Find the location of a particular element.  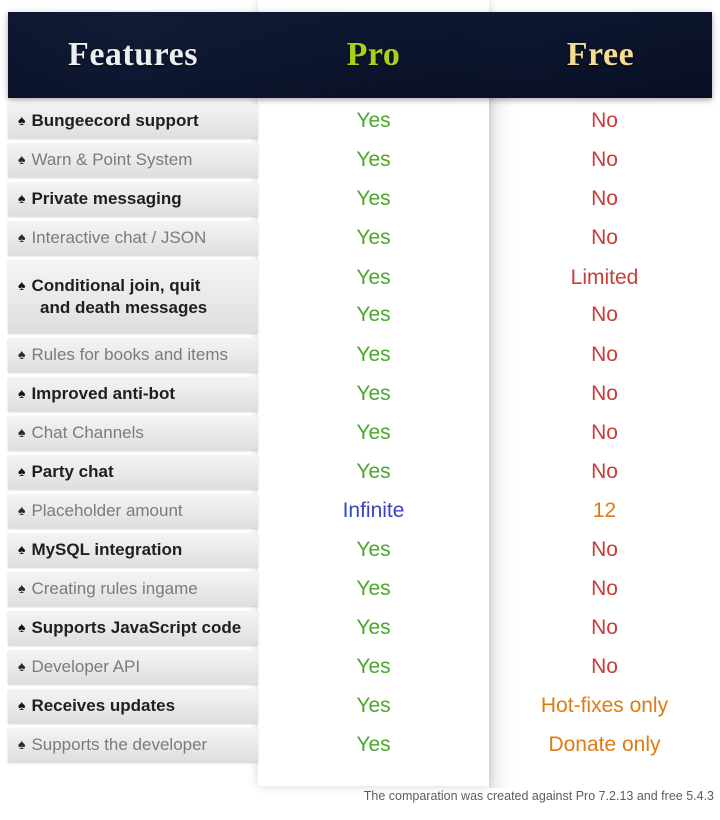

feature-cell: ♠ Private messaging is located at coordinates (133, 199).